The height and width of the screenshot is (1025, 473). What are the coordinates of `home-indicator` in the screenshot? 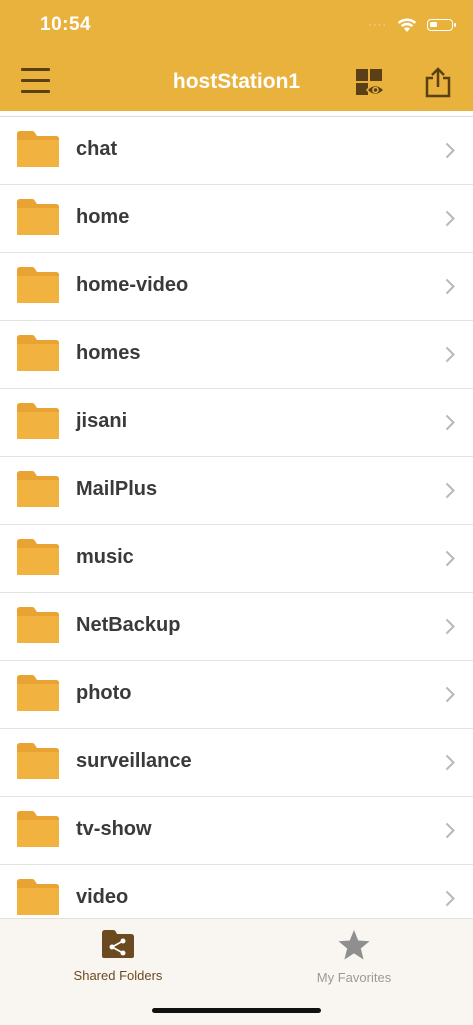 It's located at (236, 1010).